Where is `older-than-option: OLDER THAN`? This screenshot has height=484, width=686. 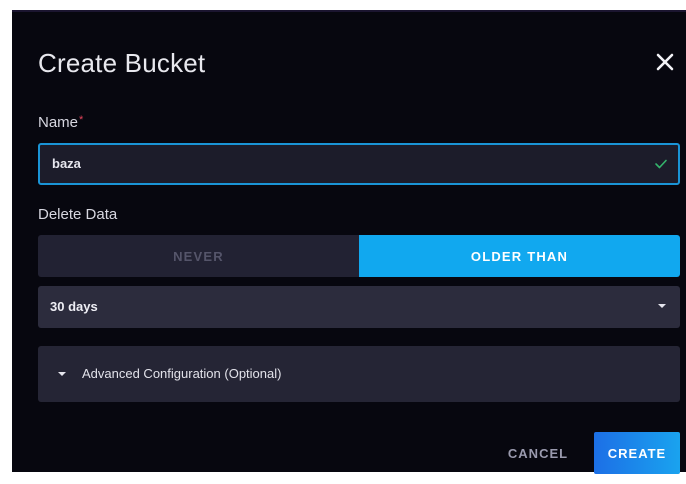
older-than-option: OLDER THAN is located at coordinates (519, 256).